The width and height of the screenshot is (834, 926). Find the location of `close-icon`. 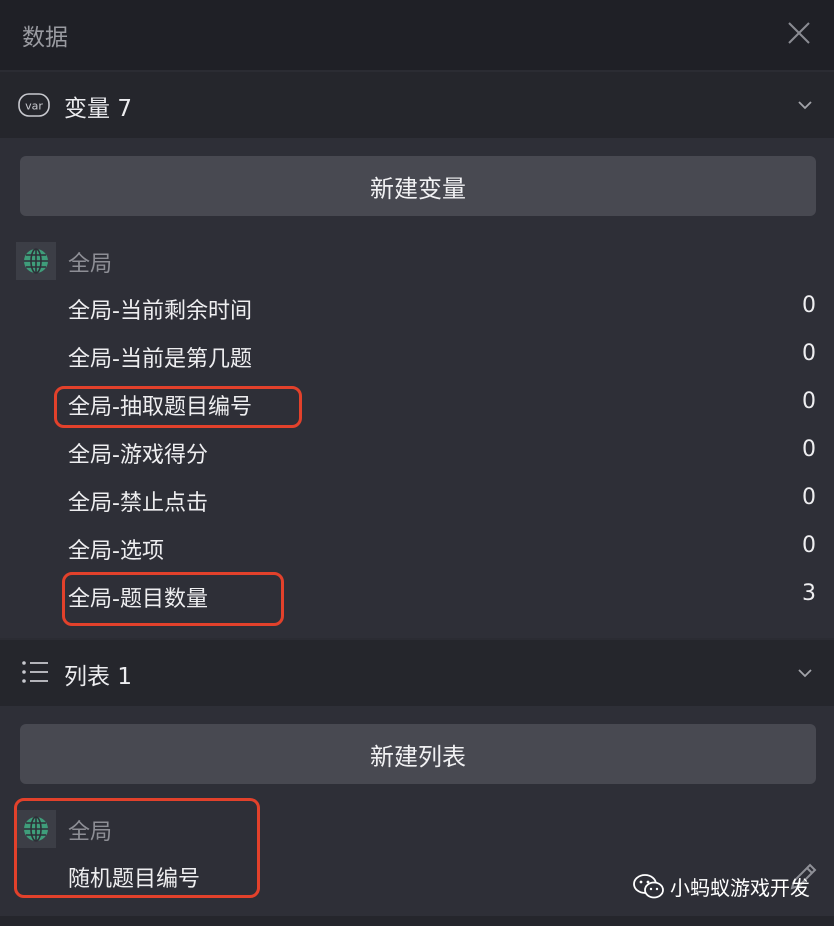

close-icon is located at coordinates (799, 33).